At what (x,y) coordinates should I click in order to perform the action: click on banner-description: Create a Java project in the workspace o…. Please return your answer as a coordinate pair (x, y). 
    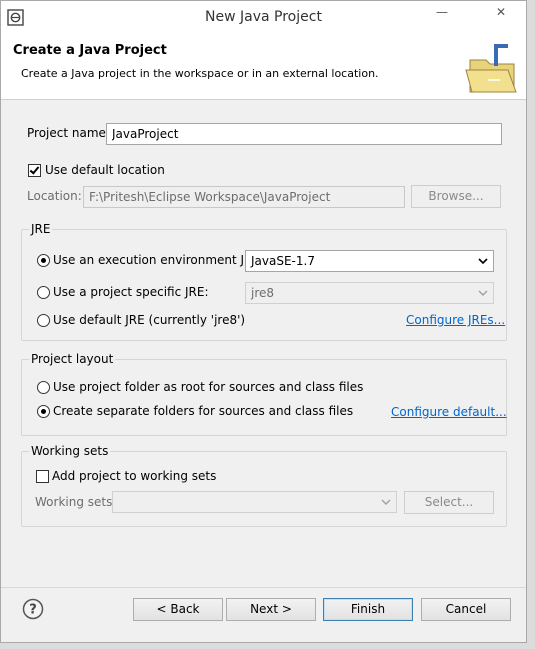
    Looking at the image, I should click on (200, 73).